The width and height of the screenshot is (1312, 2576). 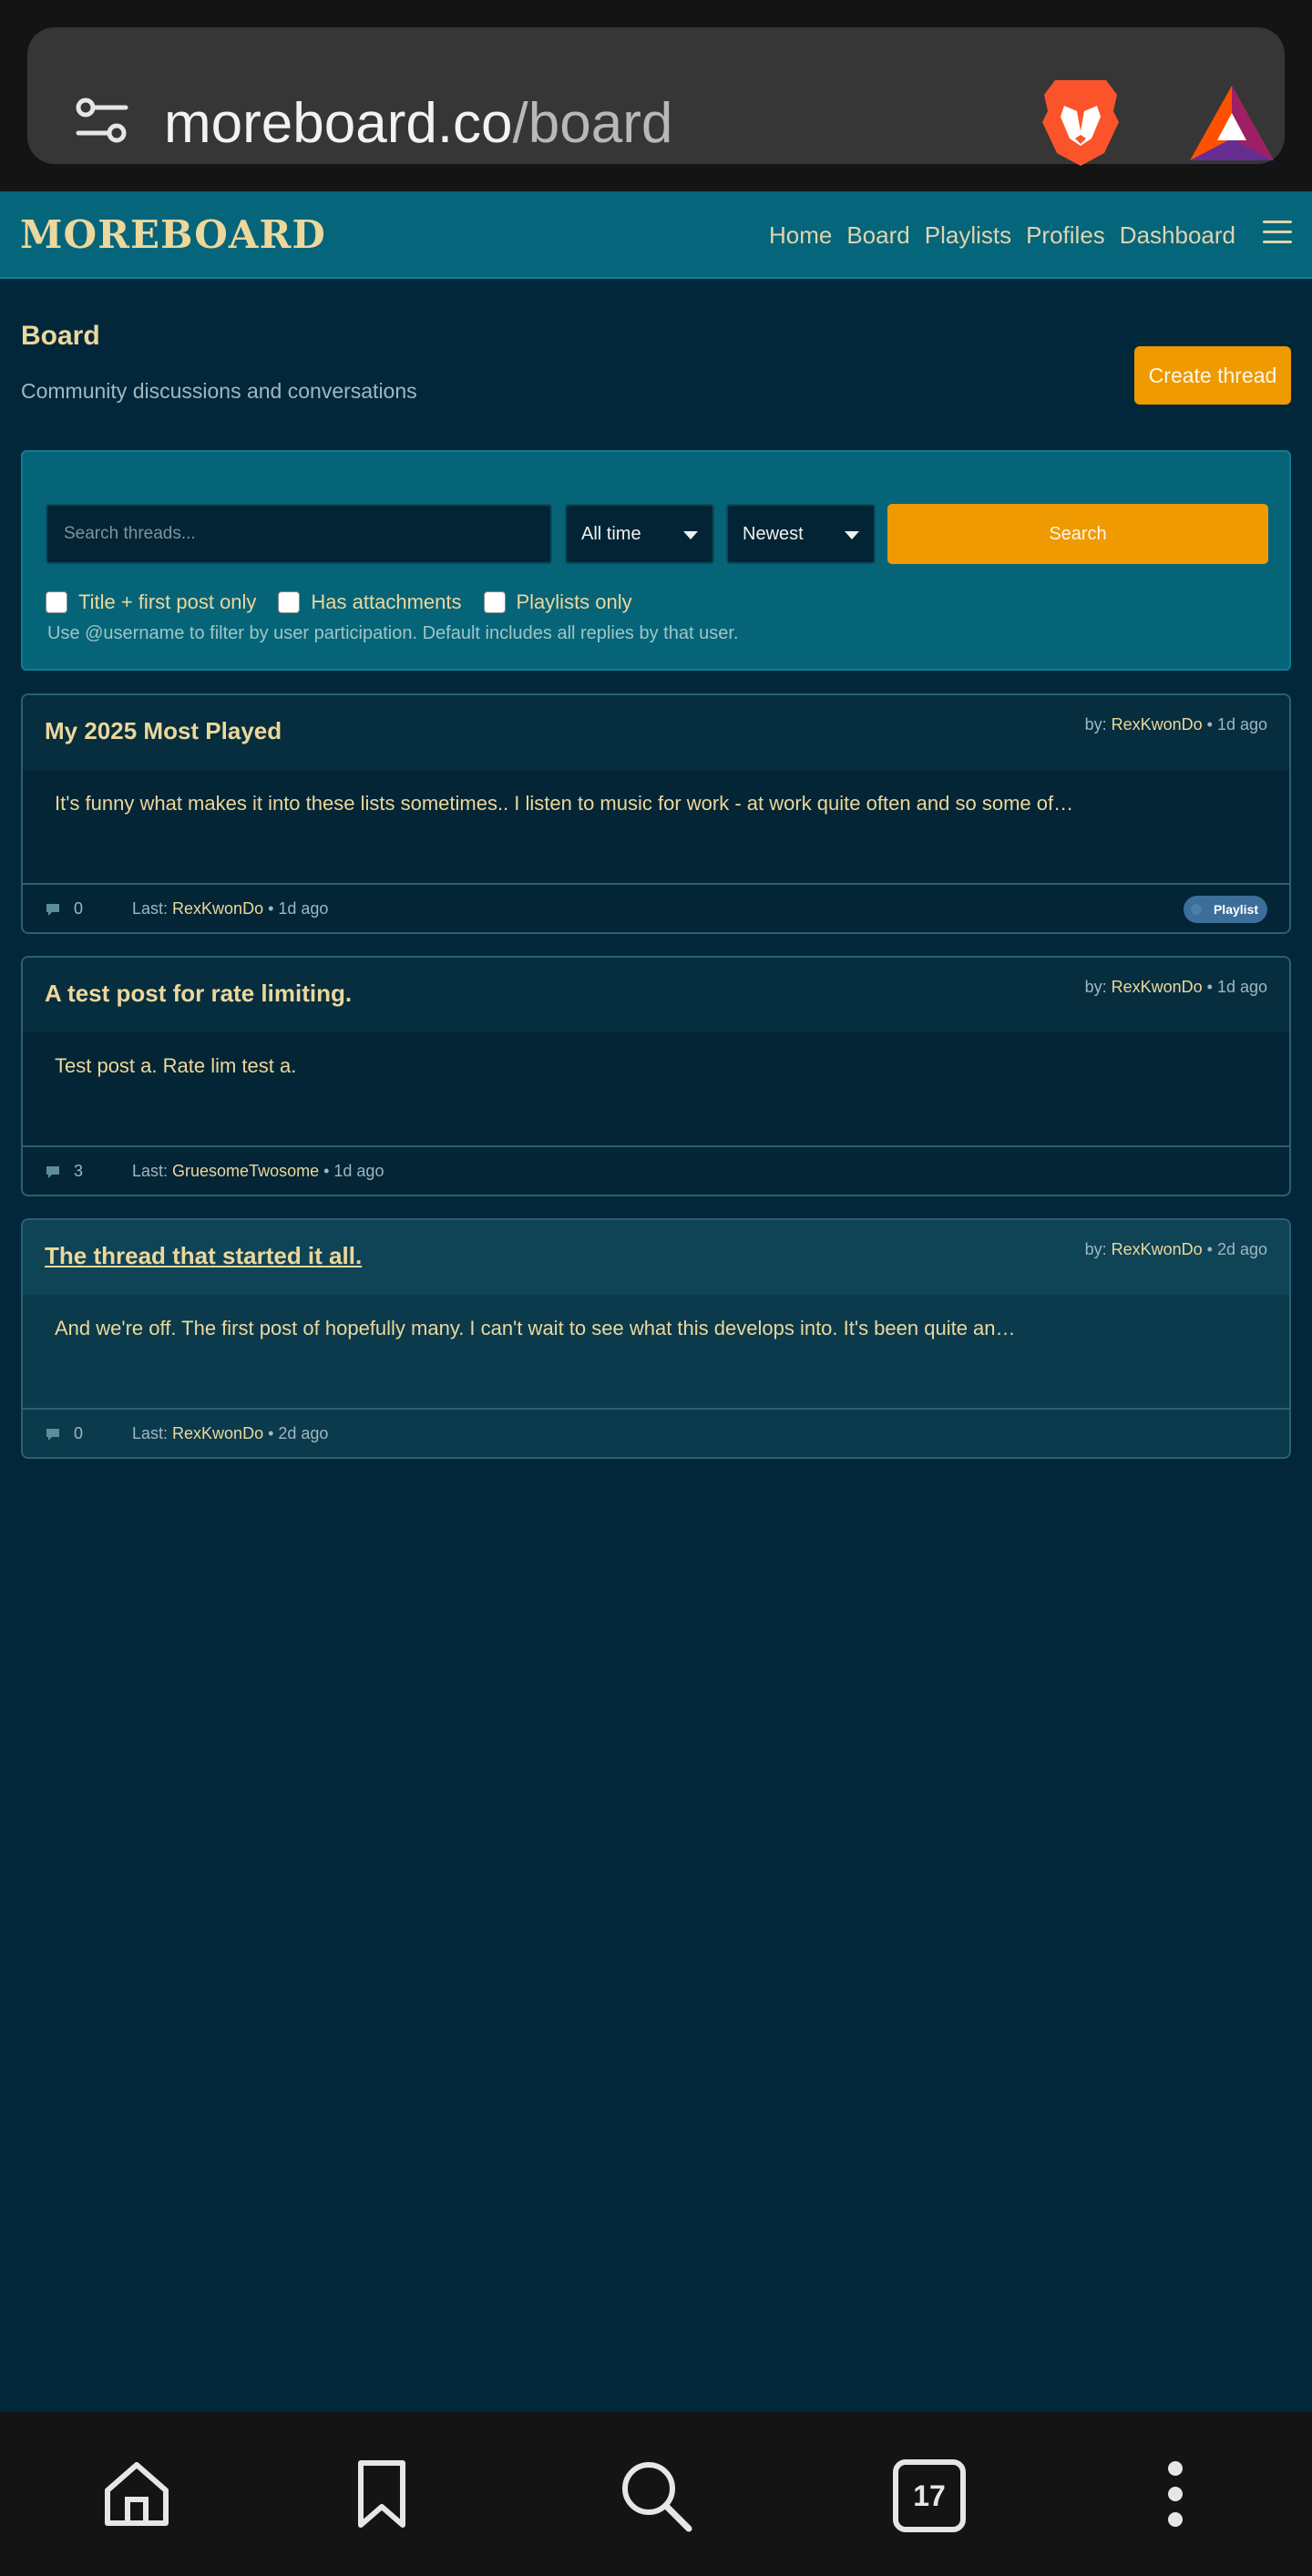 I want to click on playlist-tag: Playlist, so click(x=1226, y=909).